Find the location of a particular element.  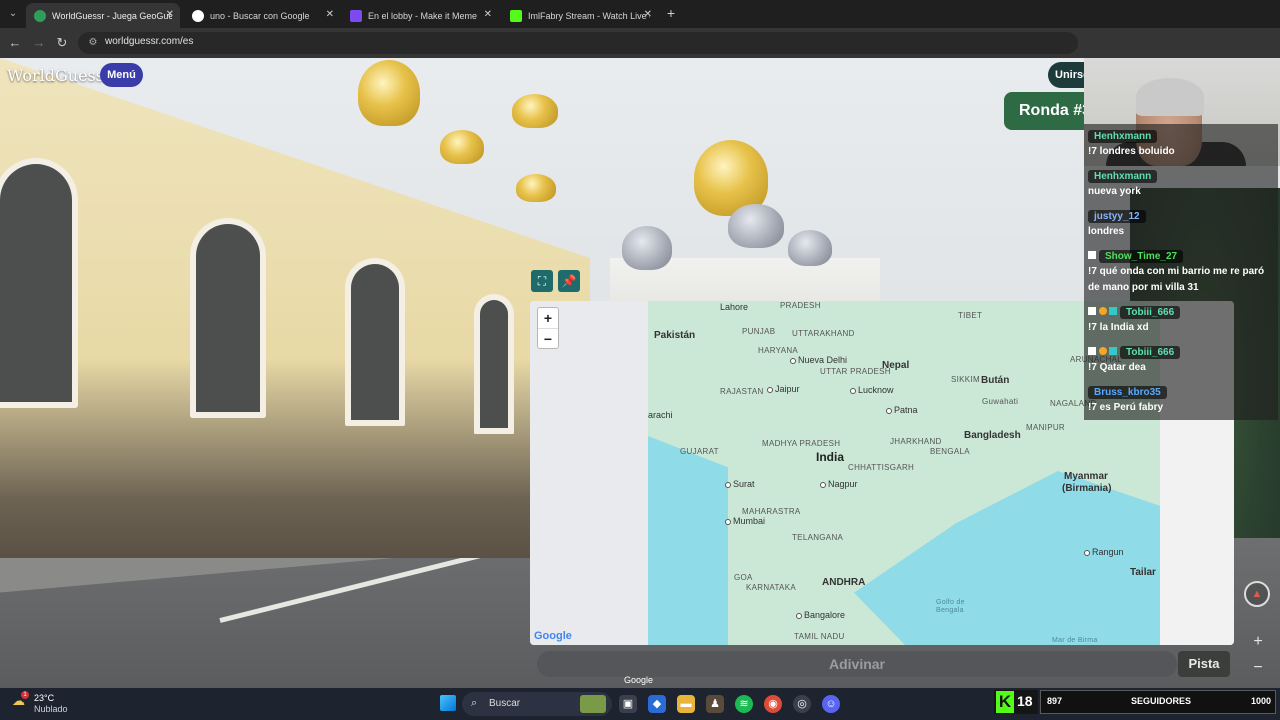

tab-worldguessr: WorldGuessr - Juega GeoGuess ✕ is located at coordinates (103, 15).